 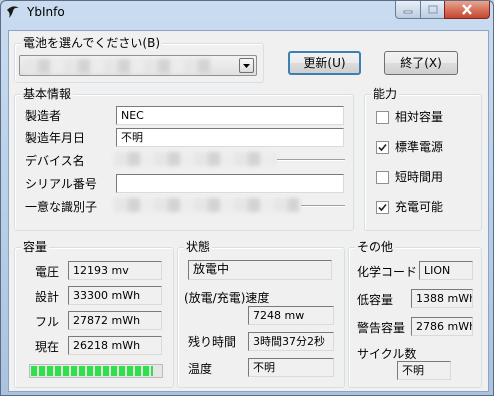 What do you see at coordinates (61, 207) in the screenshot?
I see `unique-id-label: 一意な識別子` at bounding box center [61, 207].